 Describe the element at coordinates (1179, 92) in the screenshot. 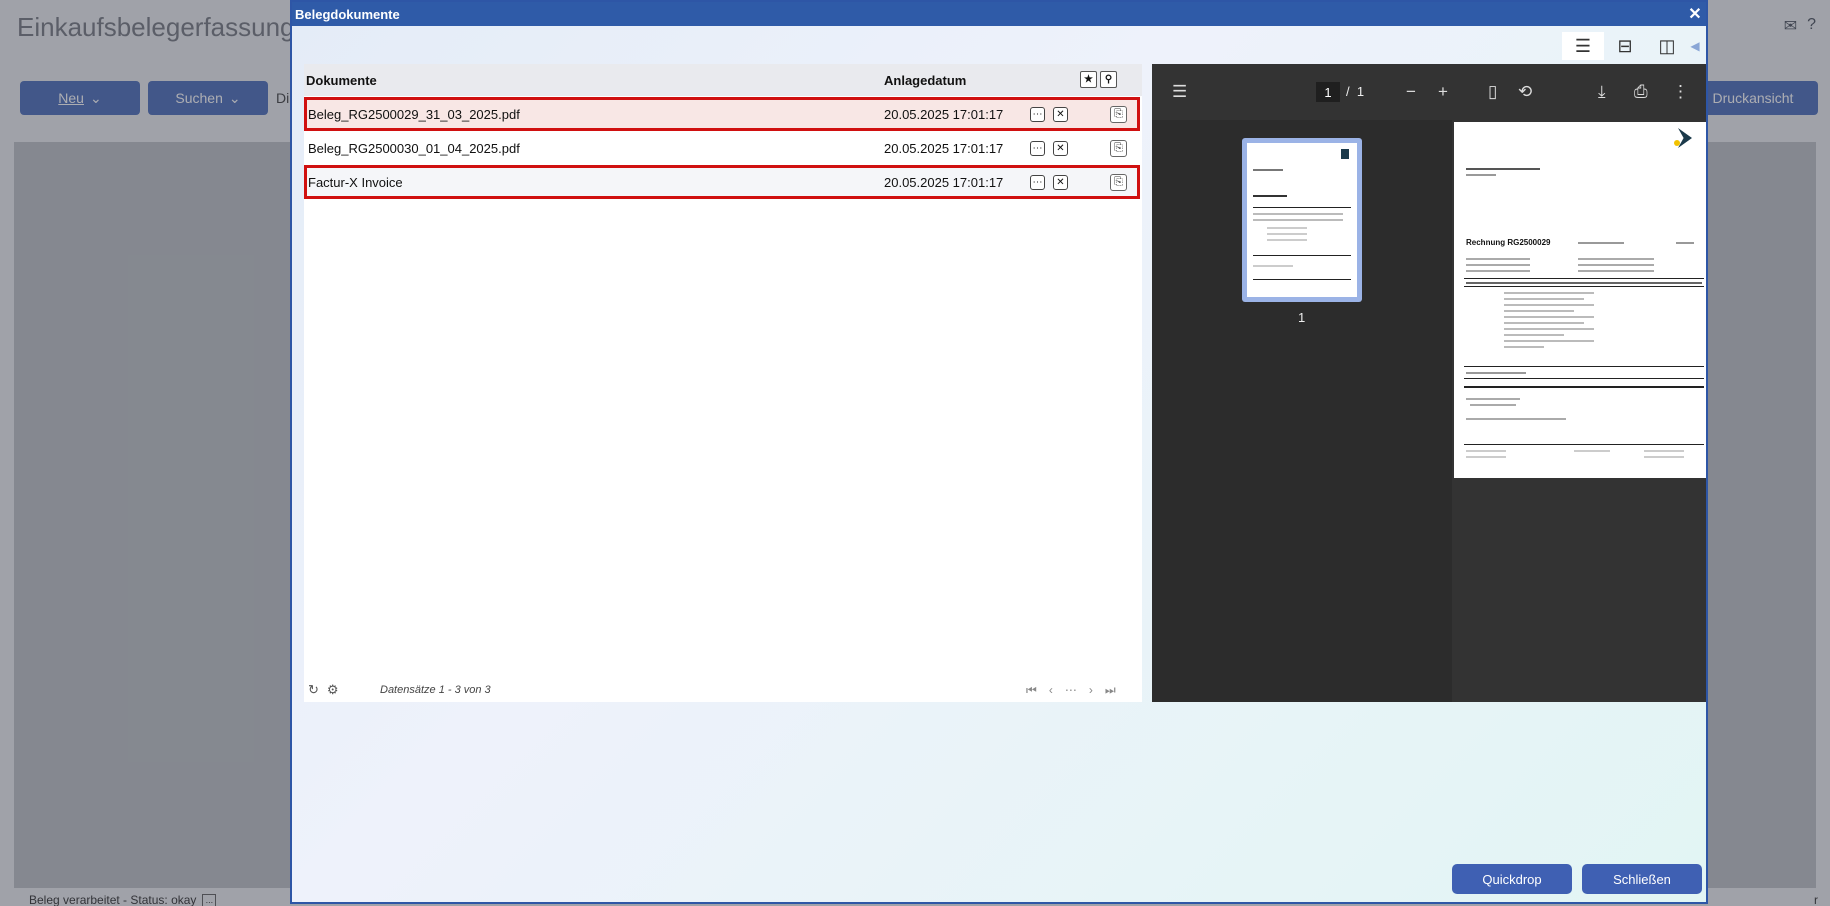

I see `sidebar-toggle-icon: ☰` at that location.